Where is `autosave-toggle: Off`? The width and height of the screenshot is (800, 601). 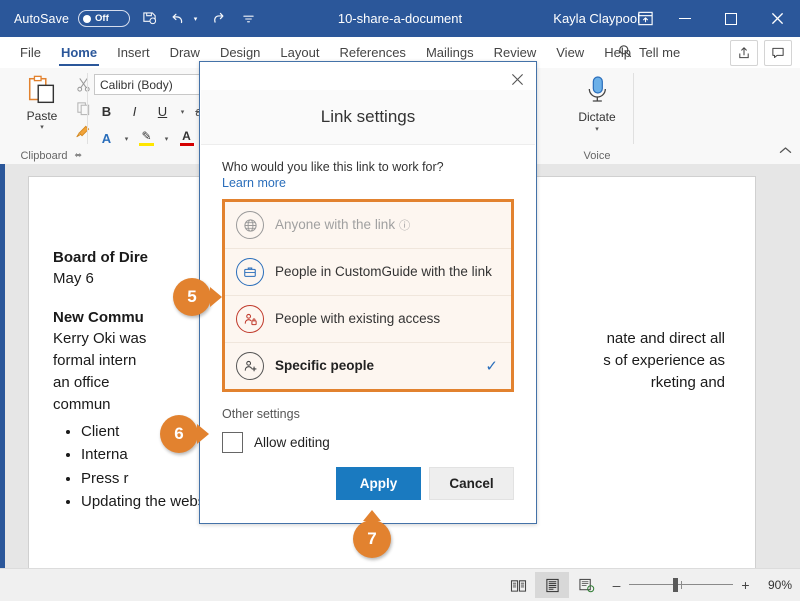
autosave-toggle: Off is located at coordinates (104, 18).